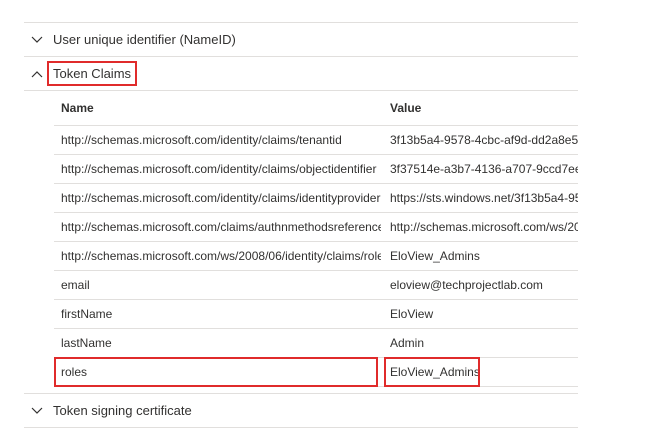 This screenshot has width=653, height=437. Describe the element at coordinates (407, 343) in the screenshot. I see `claim-value: Admin` at that location.